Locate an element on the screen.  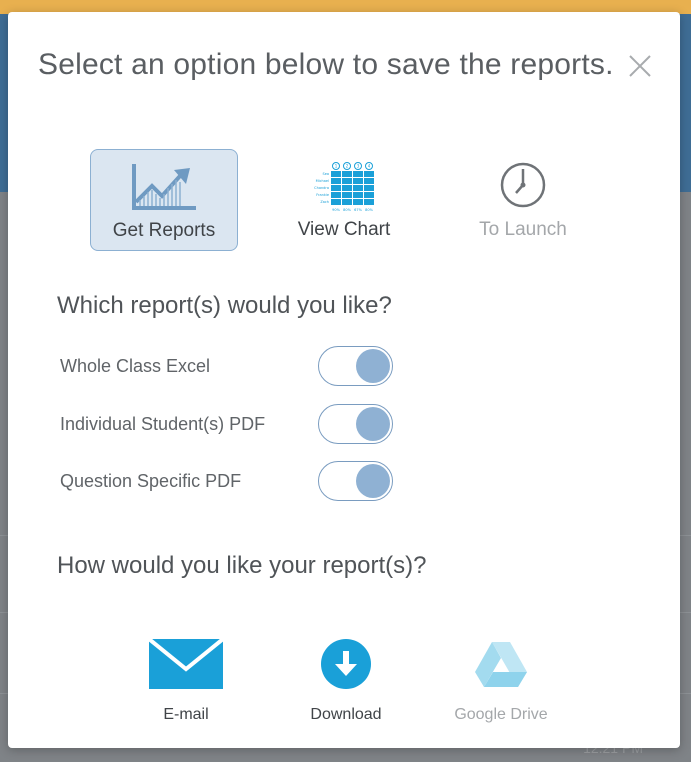
toggle-question-specific-pdf is located at coordinates (355, 481).